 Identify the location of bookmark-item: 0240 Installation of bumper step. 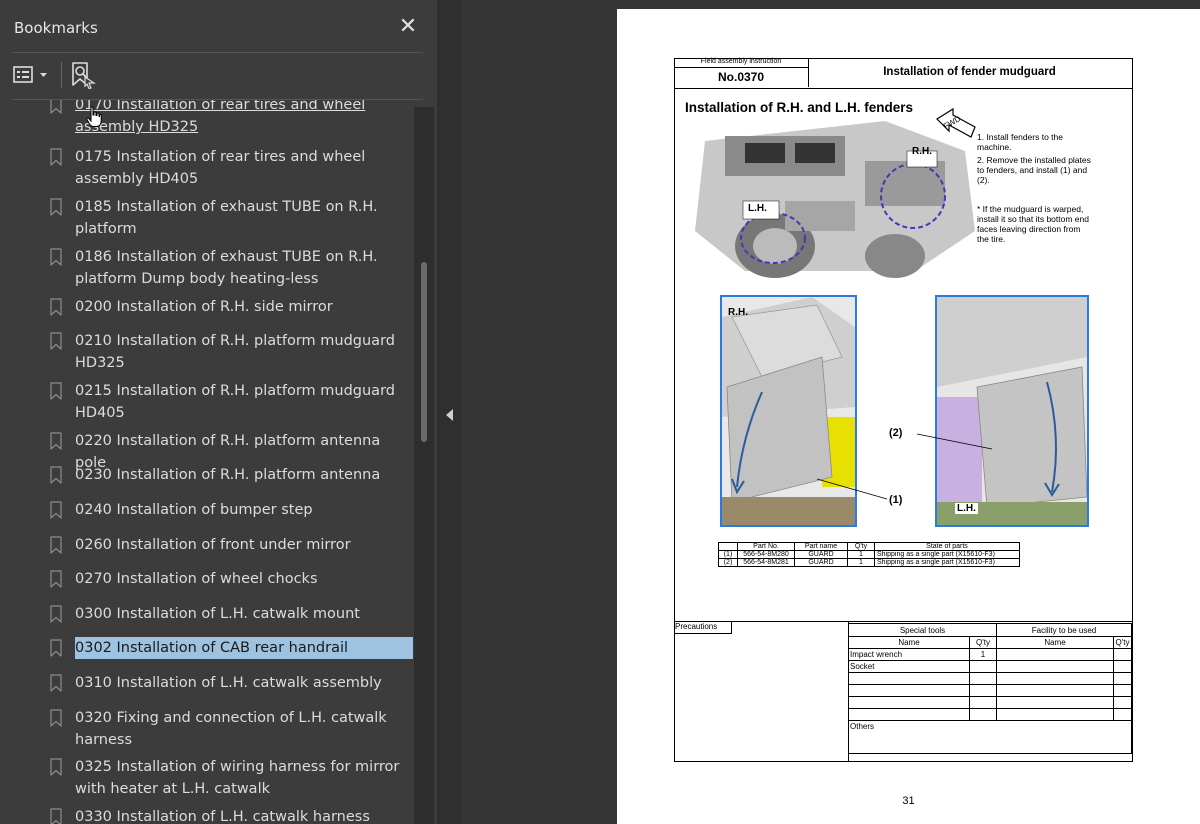
(207, 510).